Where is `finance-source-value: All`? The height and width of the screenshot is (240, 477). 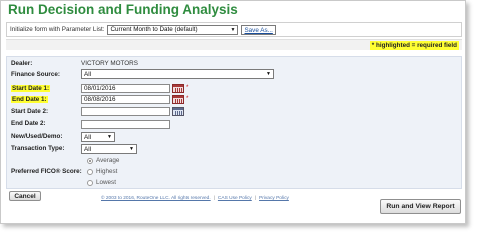 finance-source-value: All is located at coordinates (87, 74).